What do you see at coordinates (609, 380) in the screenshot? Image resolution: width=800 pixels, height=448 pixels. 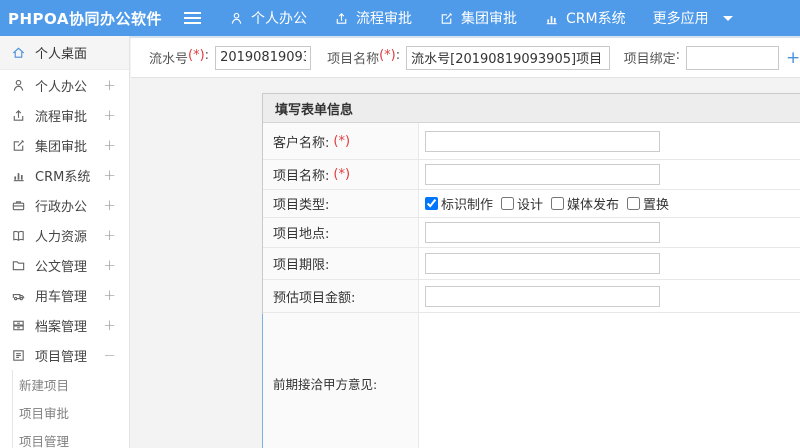 I see `preliminary-opinion-textarea` at bounding box center [609, 380].